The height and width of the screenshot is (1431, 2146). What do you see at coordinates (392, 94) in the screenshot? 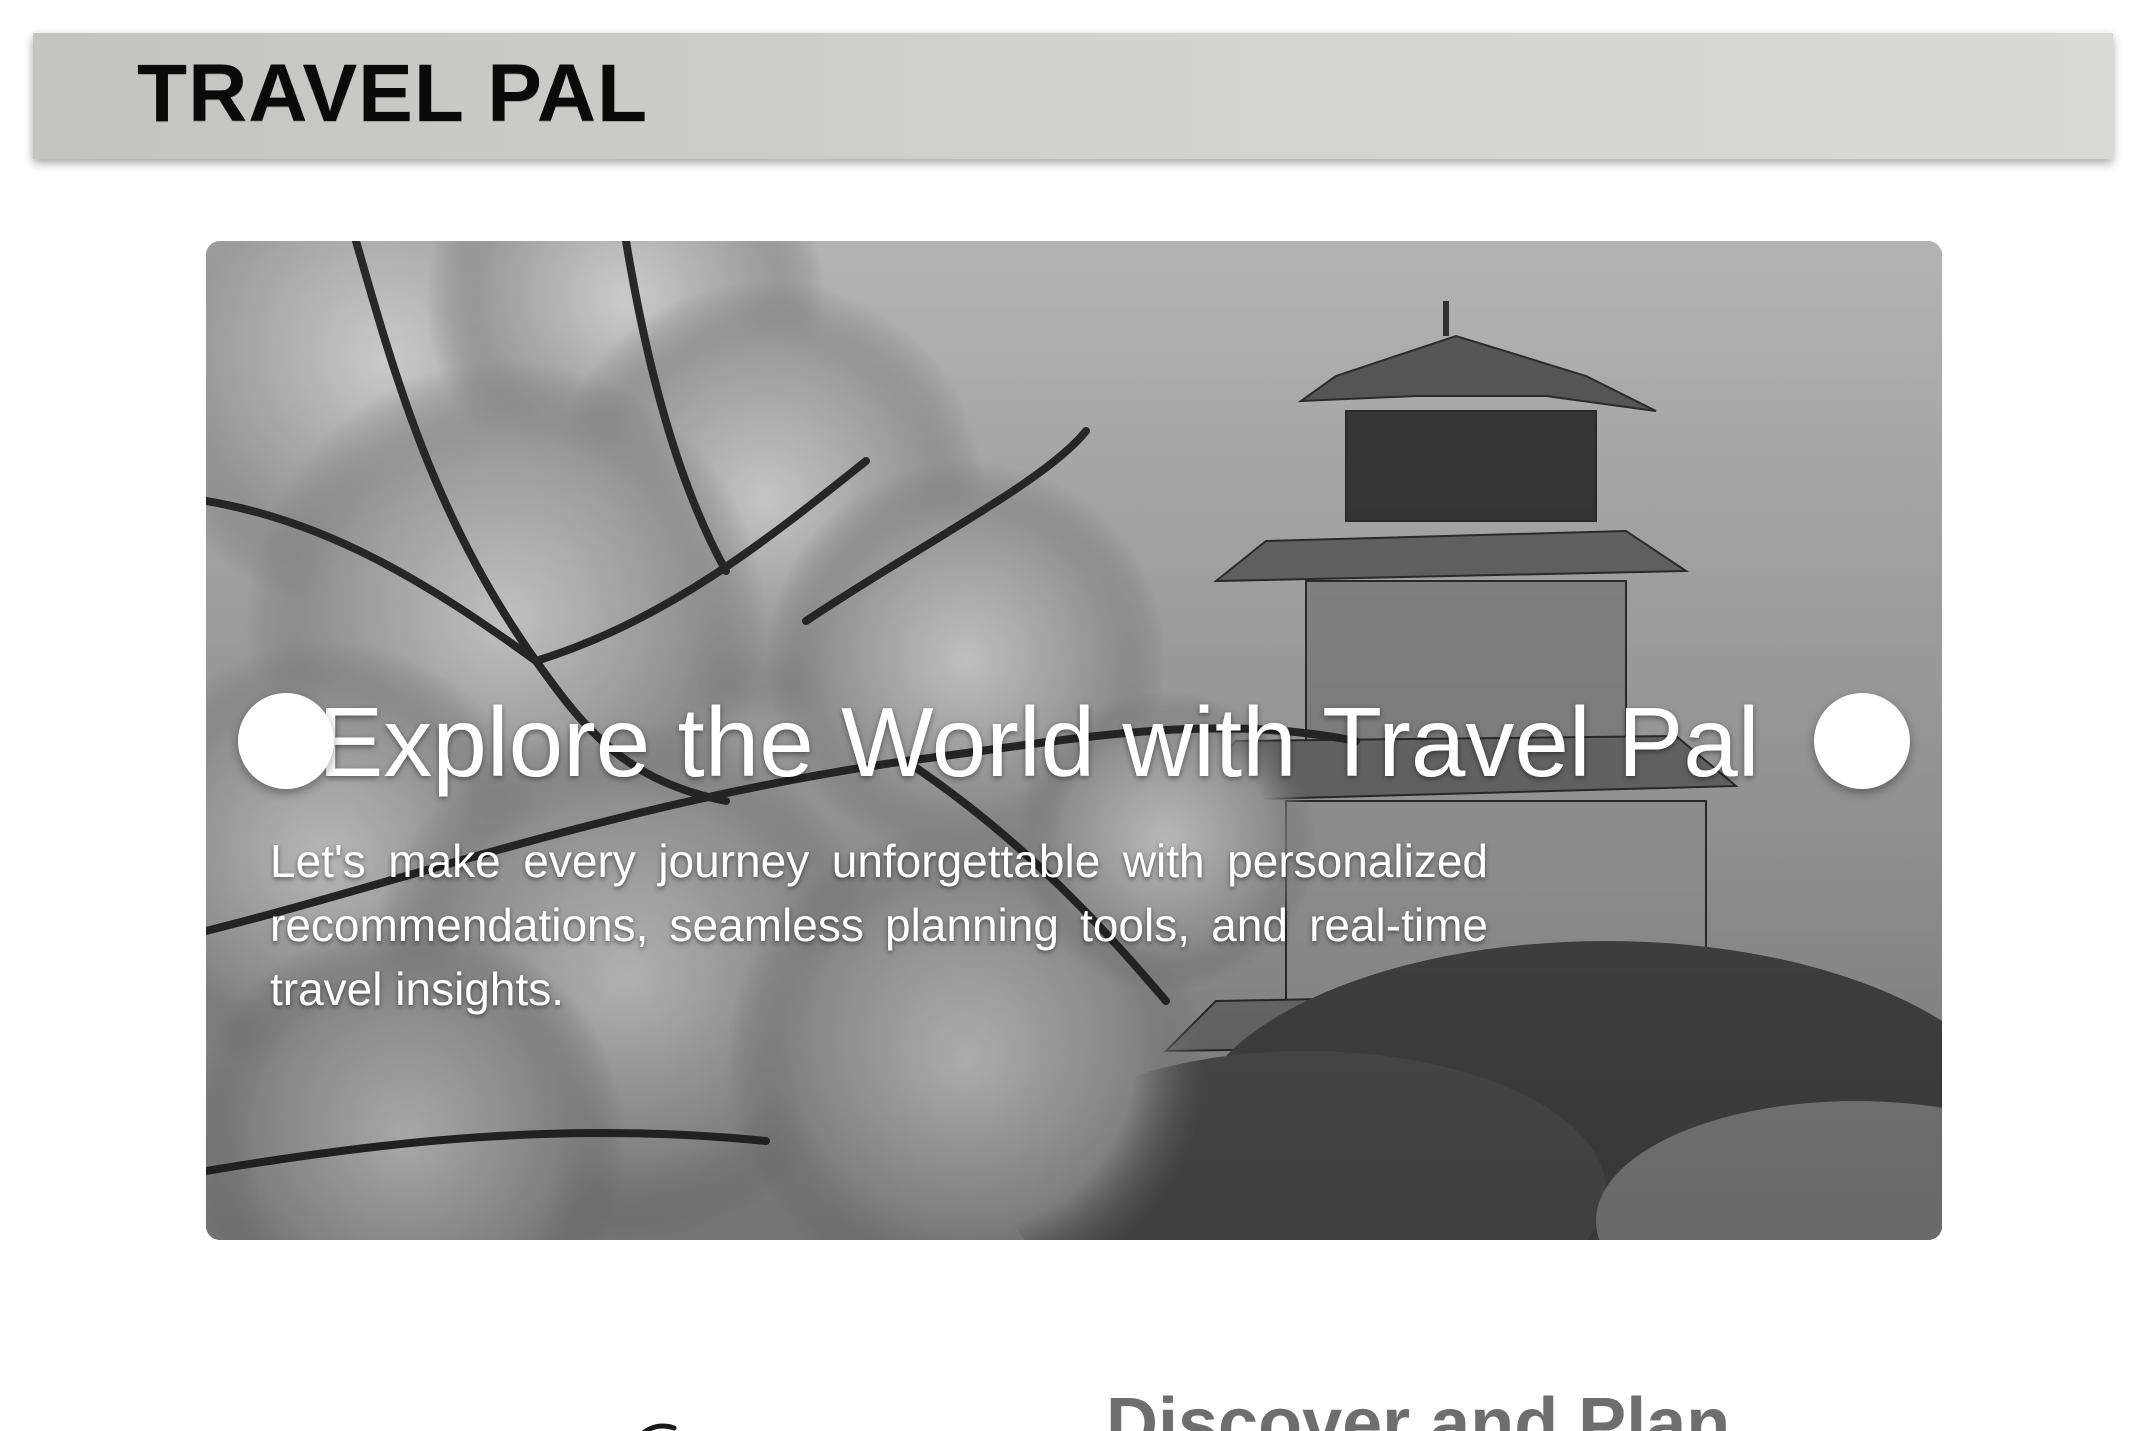
I see `brand-logo-text: TRAVEL PAL` at bounding box center [392, 94].